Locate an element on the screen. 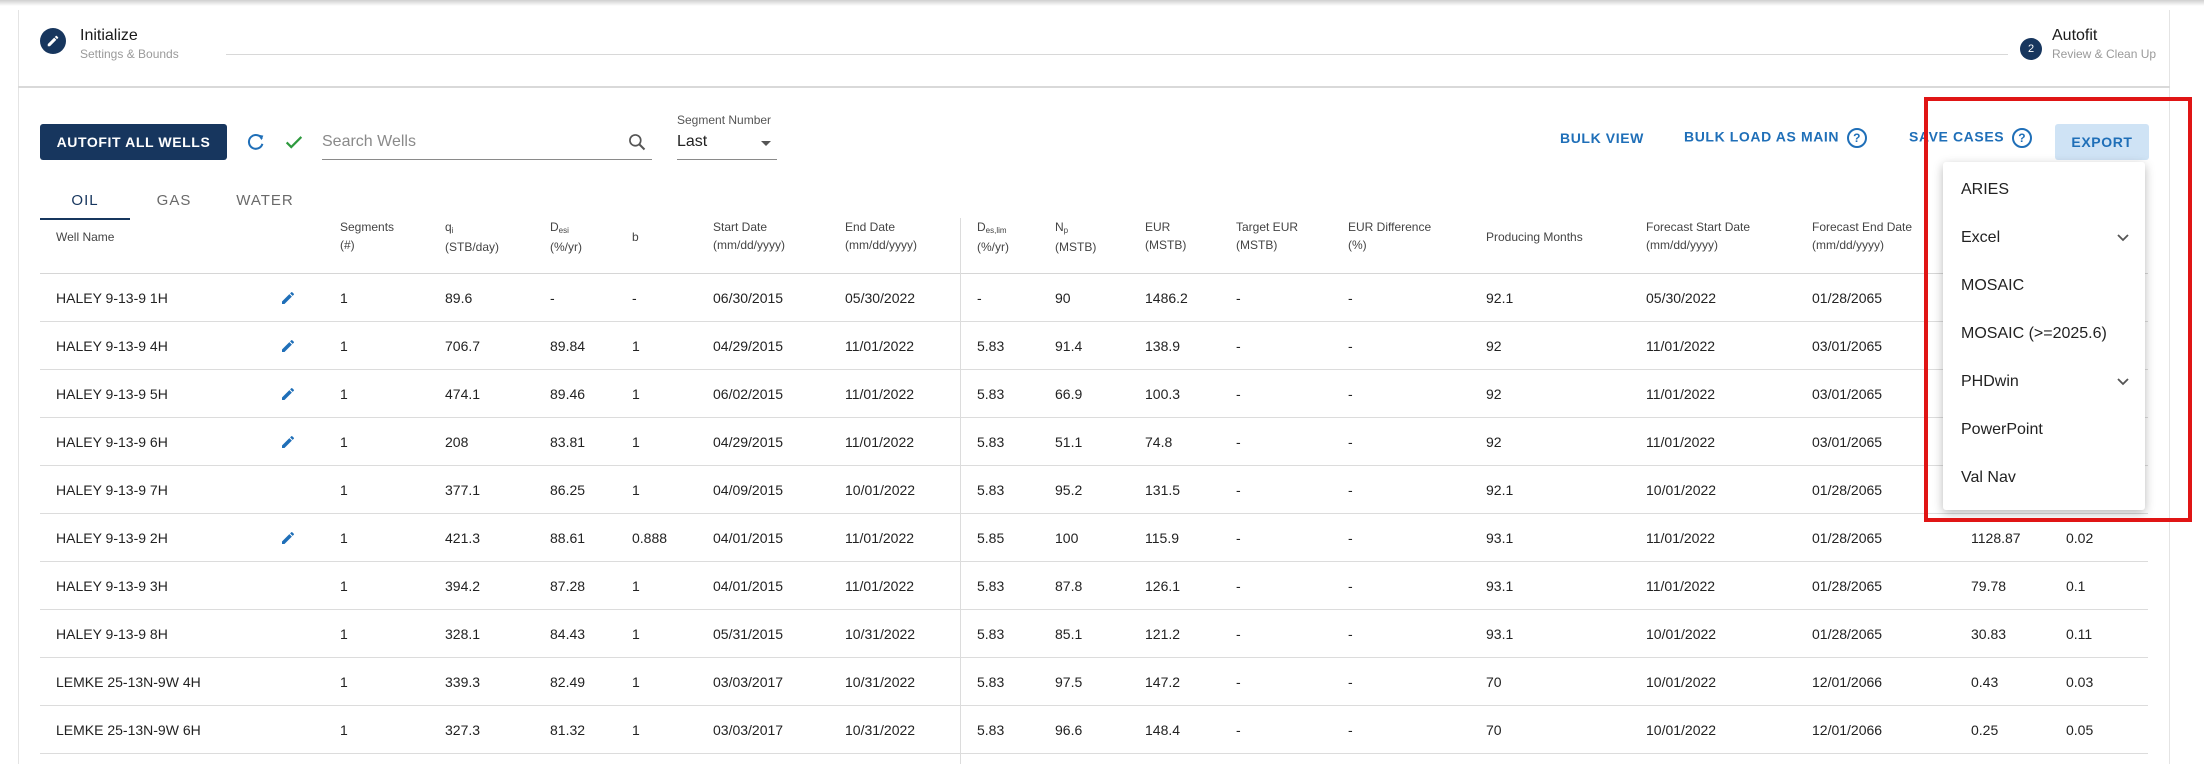 This screenshot has width=2204, height=764. search-wells-input is located at coordinates (467, 142).